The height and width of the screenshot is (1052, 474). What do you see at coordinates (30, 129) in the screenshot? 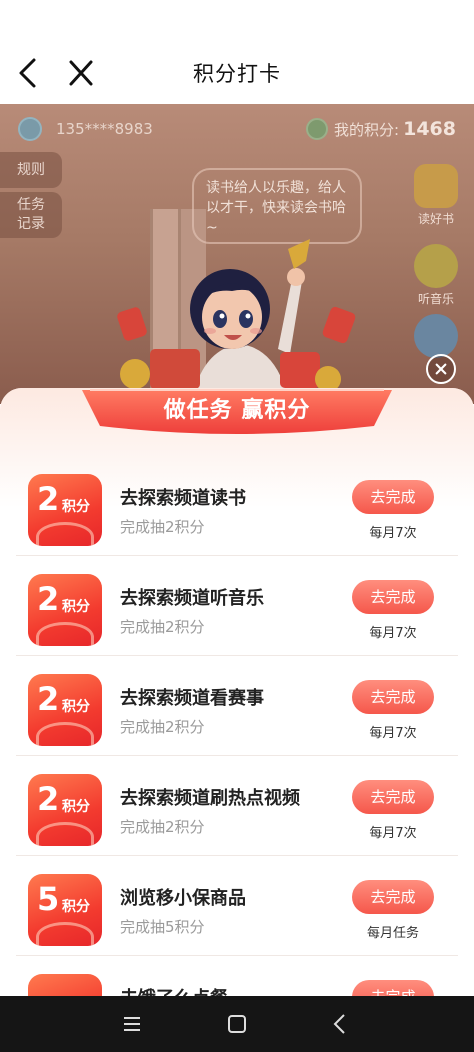
I see `carrier-logo-icon` at bounding box center [30, 129].